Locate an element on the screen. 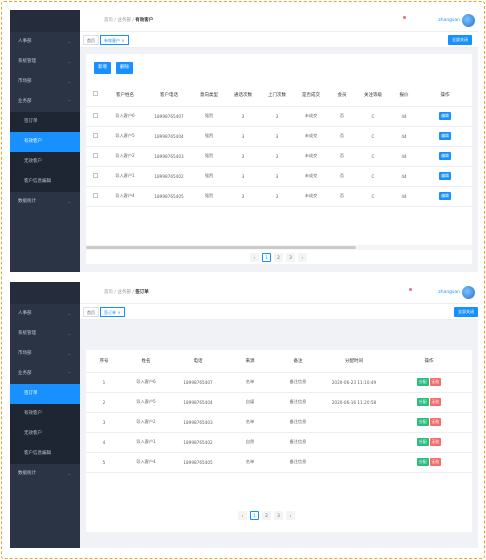 The width and height of the screenshot is (486, 560). table-cell: 否 is located at coordinates (342, 196).